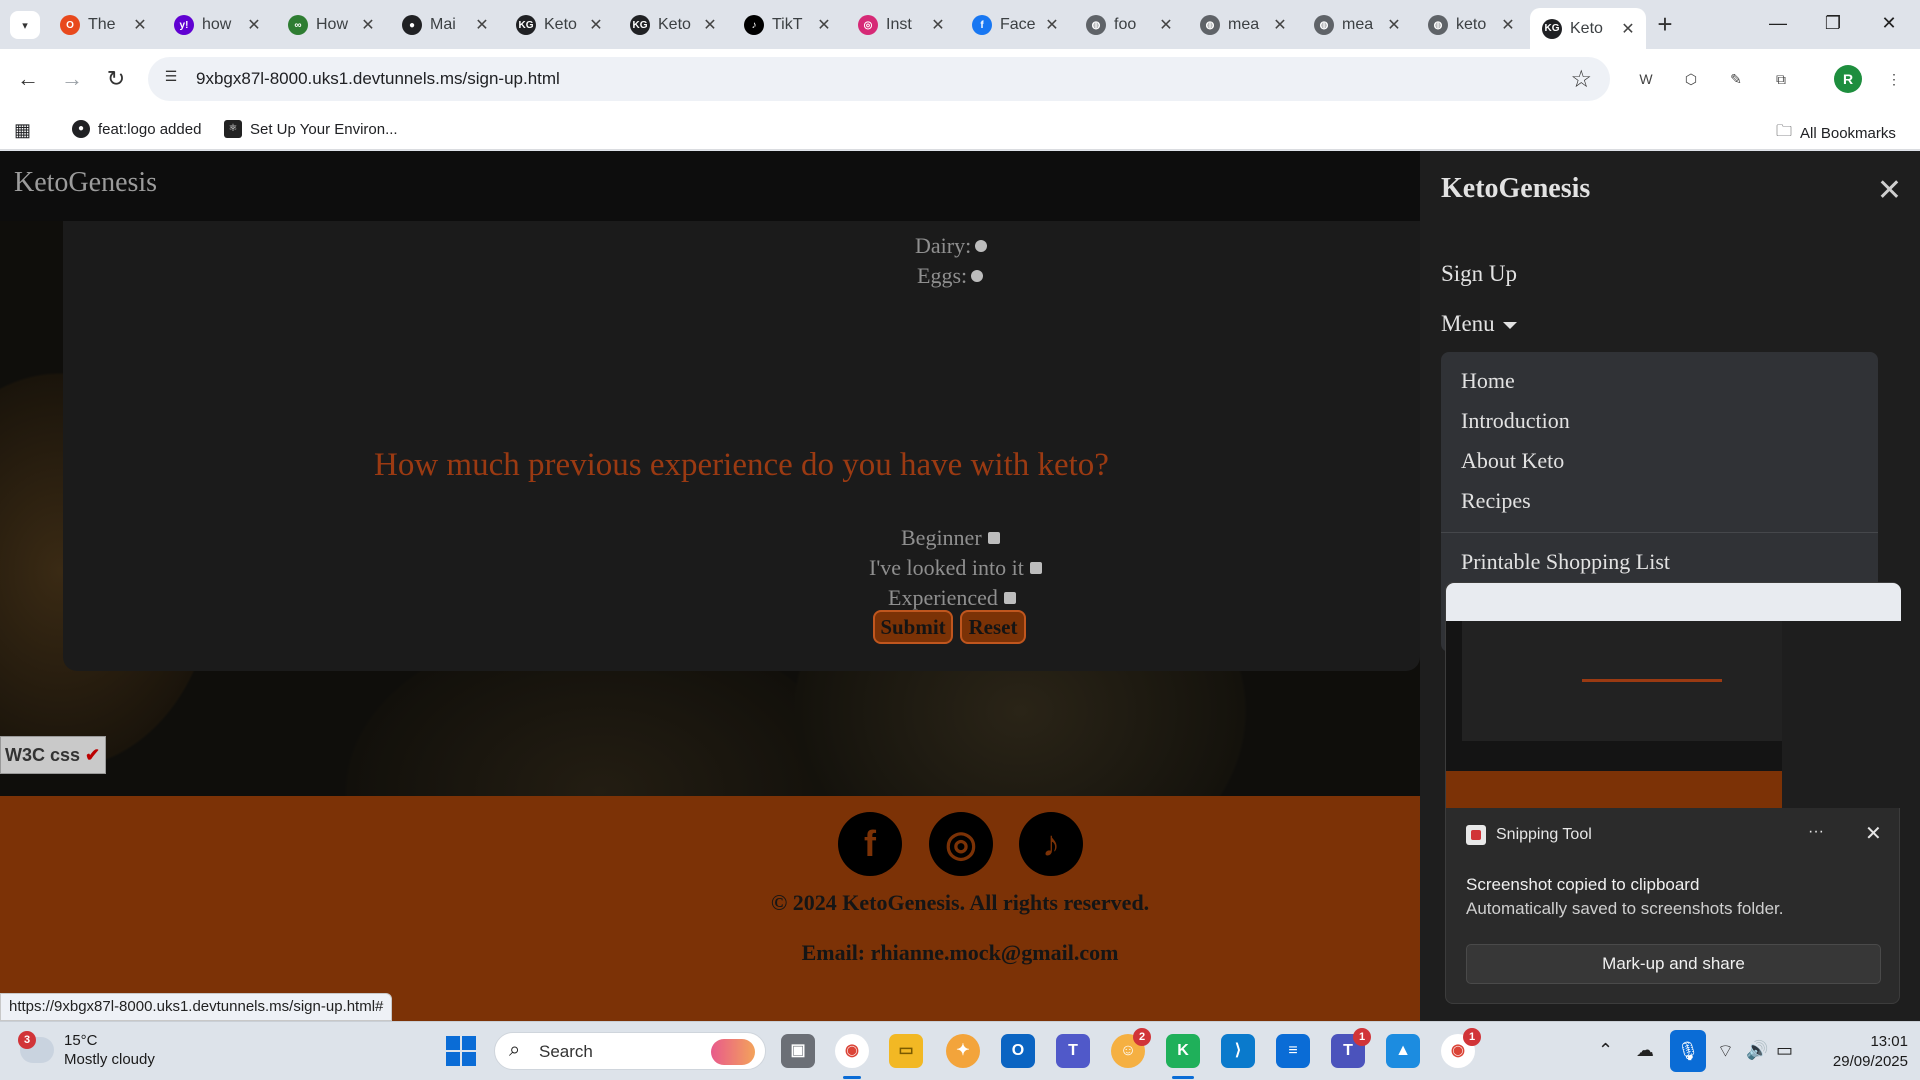 The image size is (1920, 1080). What do you see at coordinates (72, 79) in the screenshot?
I see `forward-icon: →` at bounding box center [72, 79].